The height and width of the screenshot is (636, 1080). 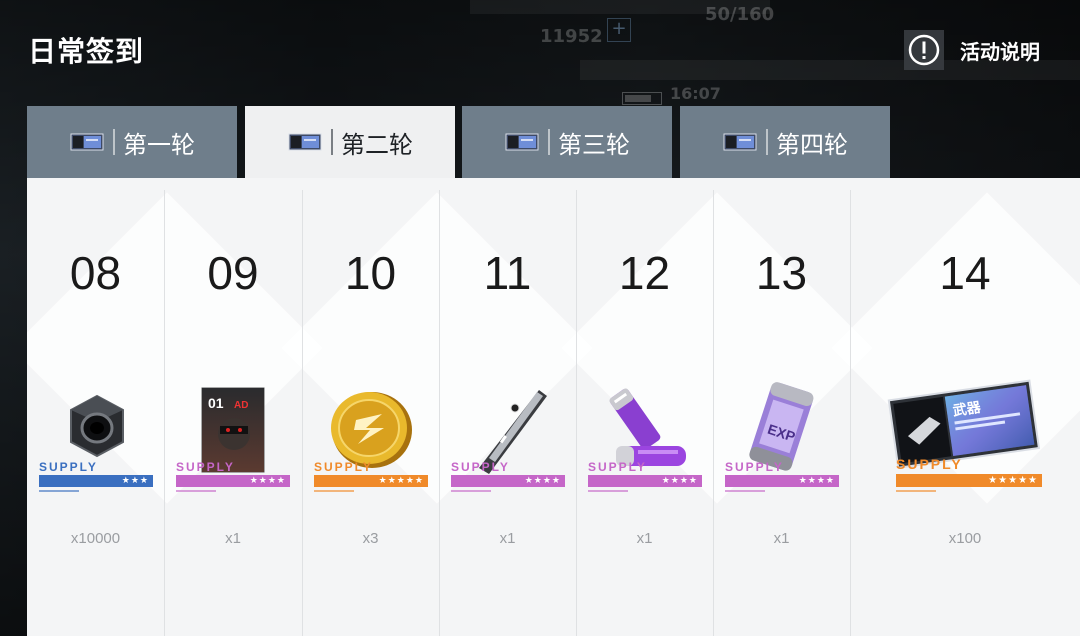 What do you see at coordinates (233, 413) in the screenshot?
I see `reward-day-09: 09 01 AD SUPPLY ★★★★ x1` at bounding box center [233, 413].